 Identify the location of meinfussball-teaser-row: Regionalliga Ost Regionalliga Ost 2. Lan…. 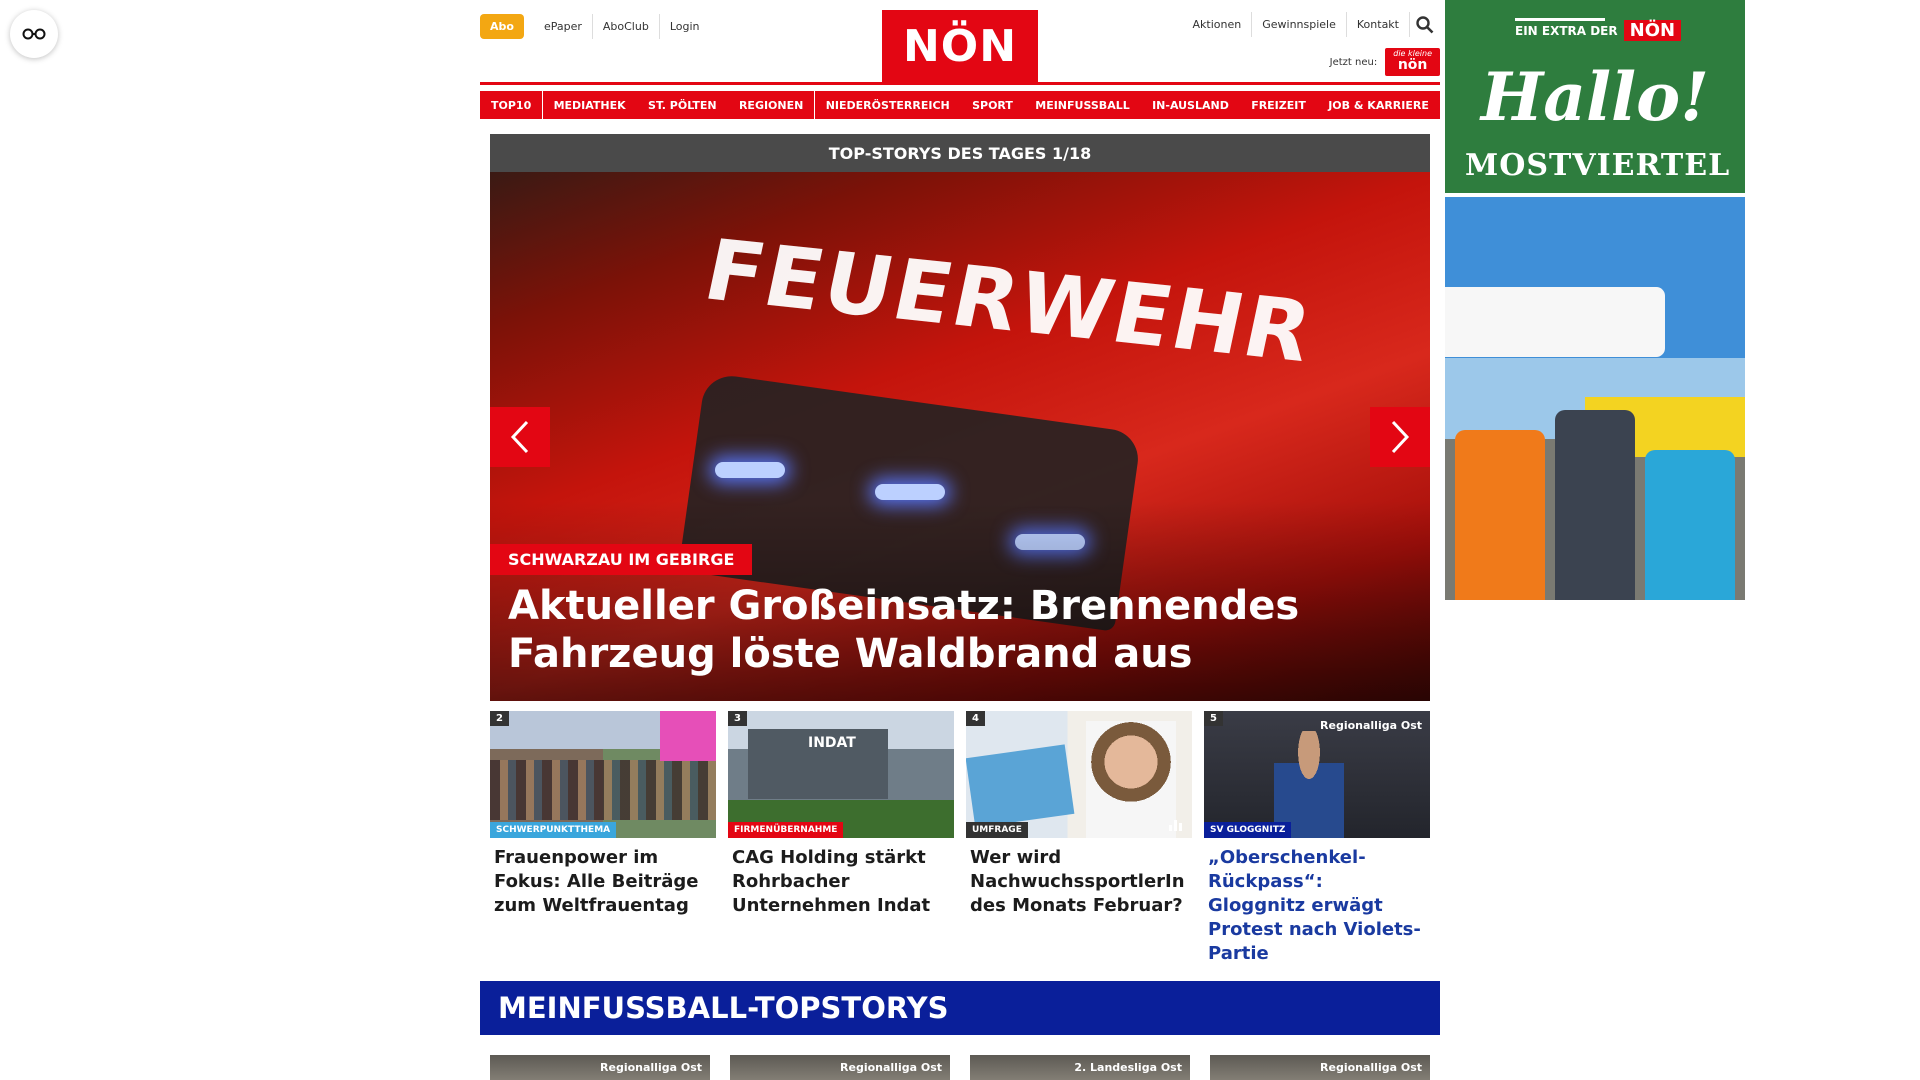
(960, 1067).